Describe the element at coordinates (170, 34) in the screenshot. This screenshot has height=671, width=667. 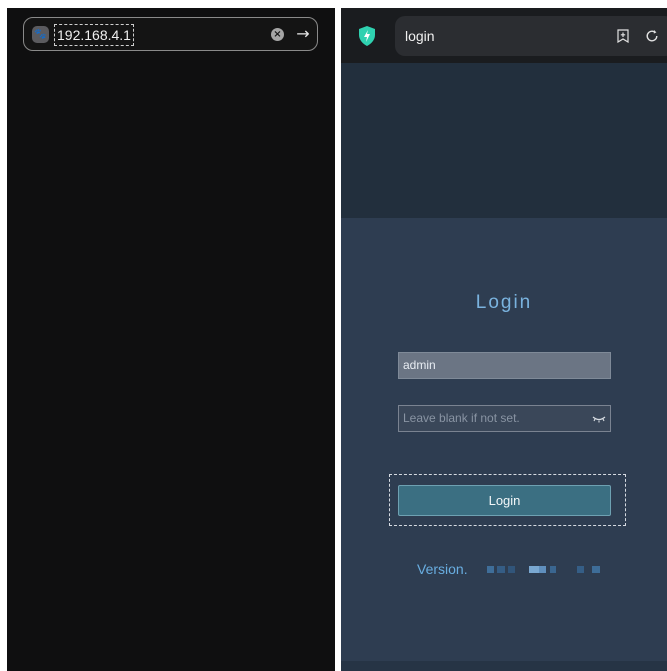
I see `left-address-bar: 🐾 192.168.4.1 × →` at that location.